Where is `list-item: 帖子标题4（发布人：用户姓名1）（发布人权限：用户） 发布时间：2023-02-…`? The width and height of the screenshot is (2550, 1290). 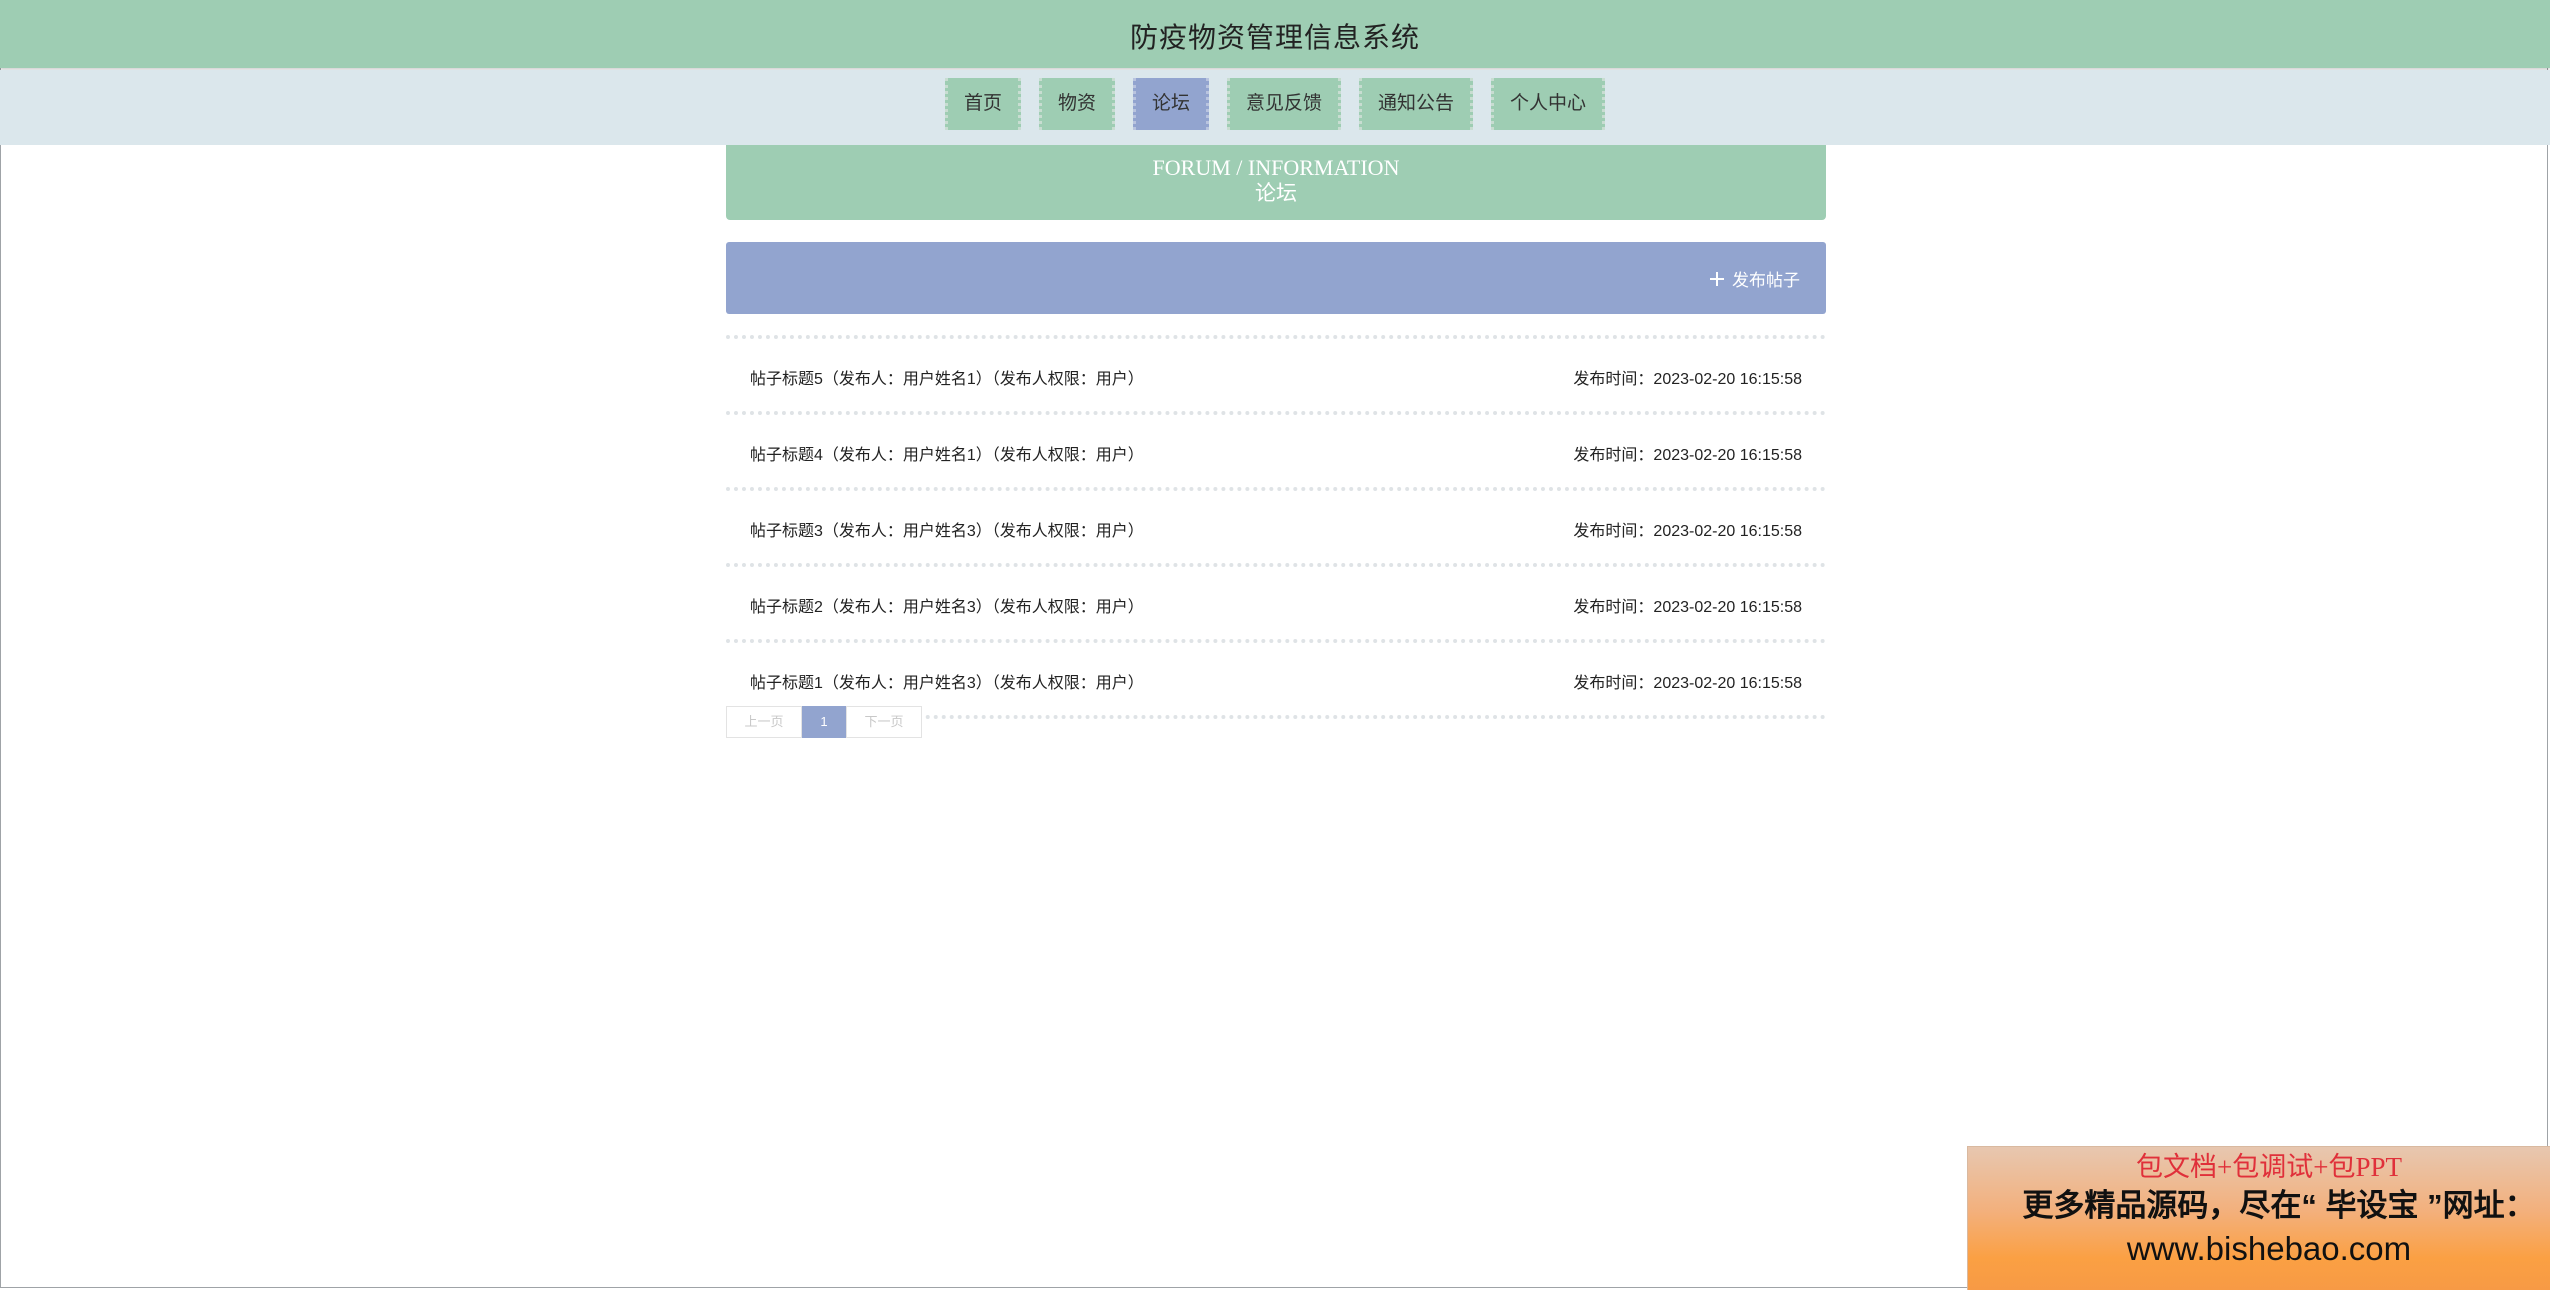 list-item: 帖子标题4（发布人：用户姓名1）（发布人权限：用户） 发布时间：2023-02-… is located at coordinates (1276, 453).